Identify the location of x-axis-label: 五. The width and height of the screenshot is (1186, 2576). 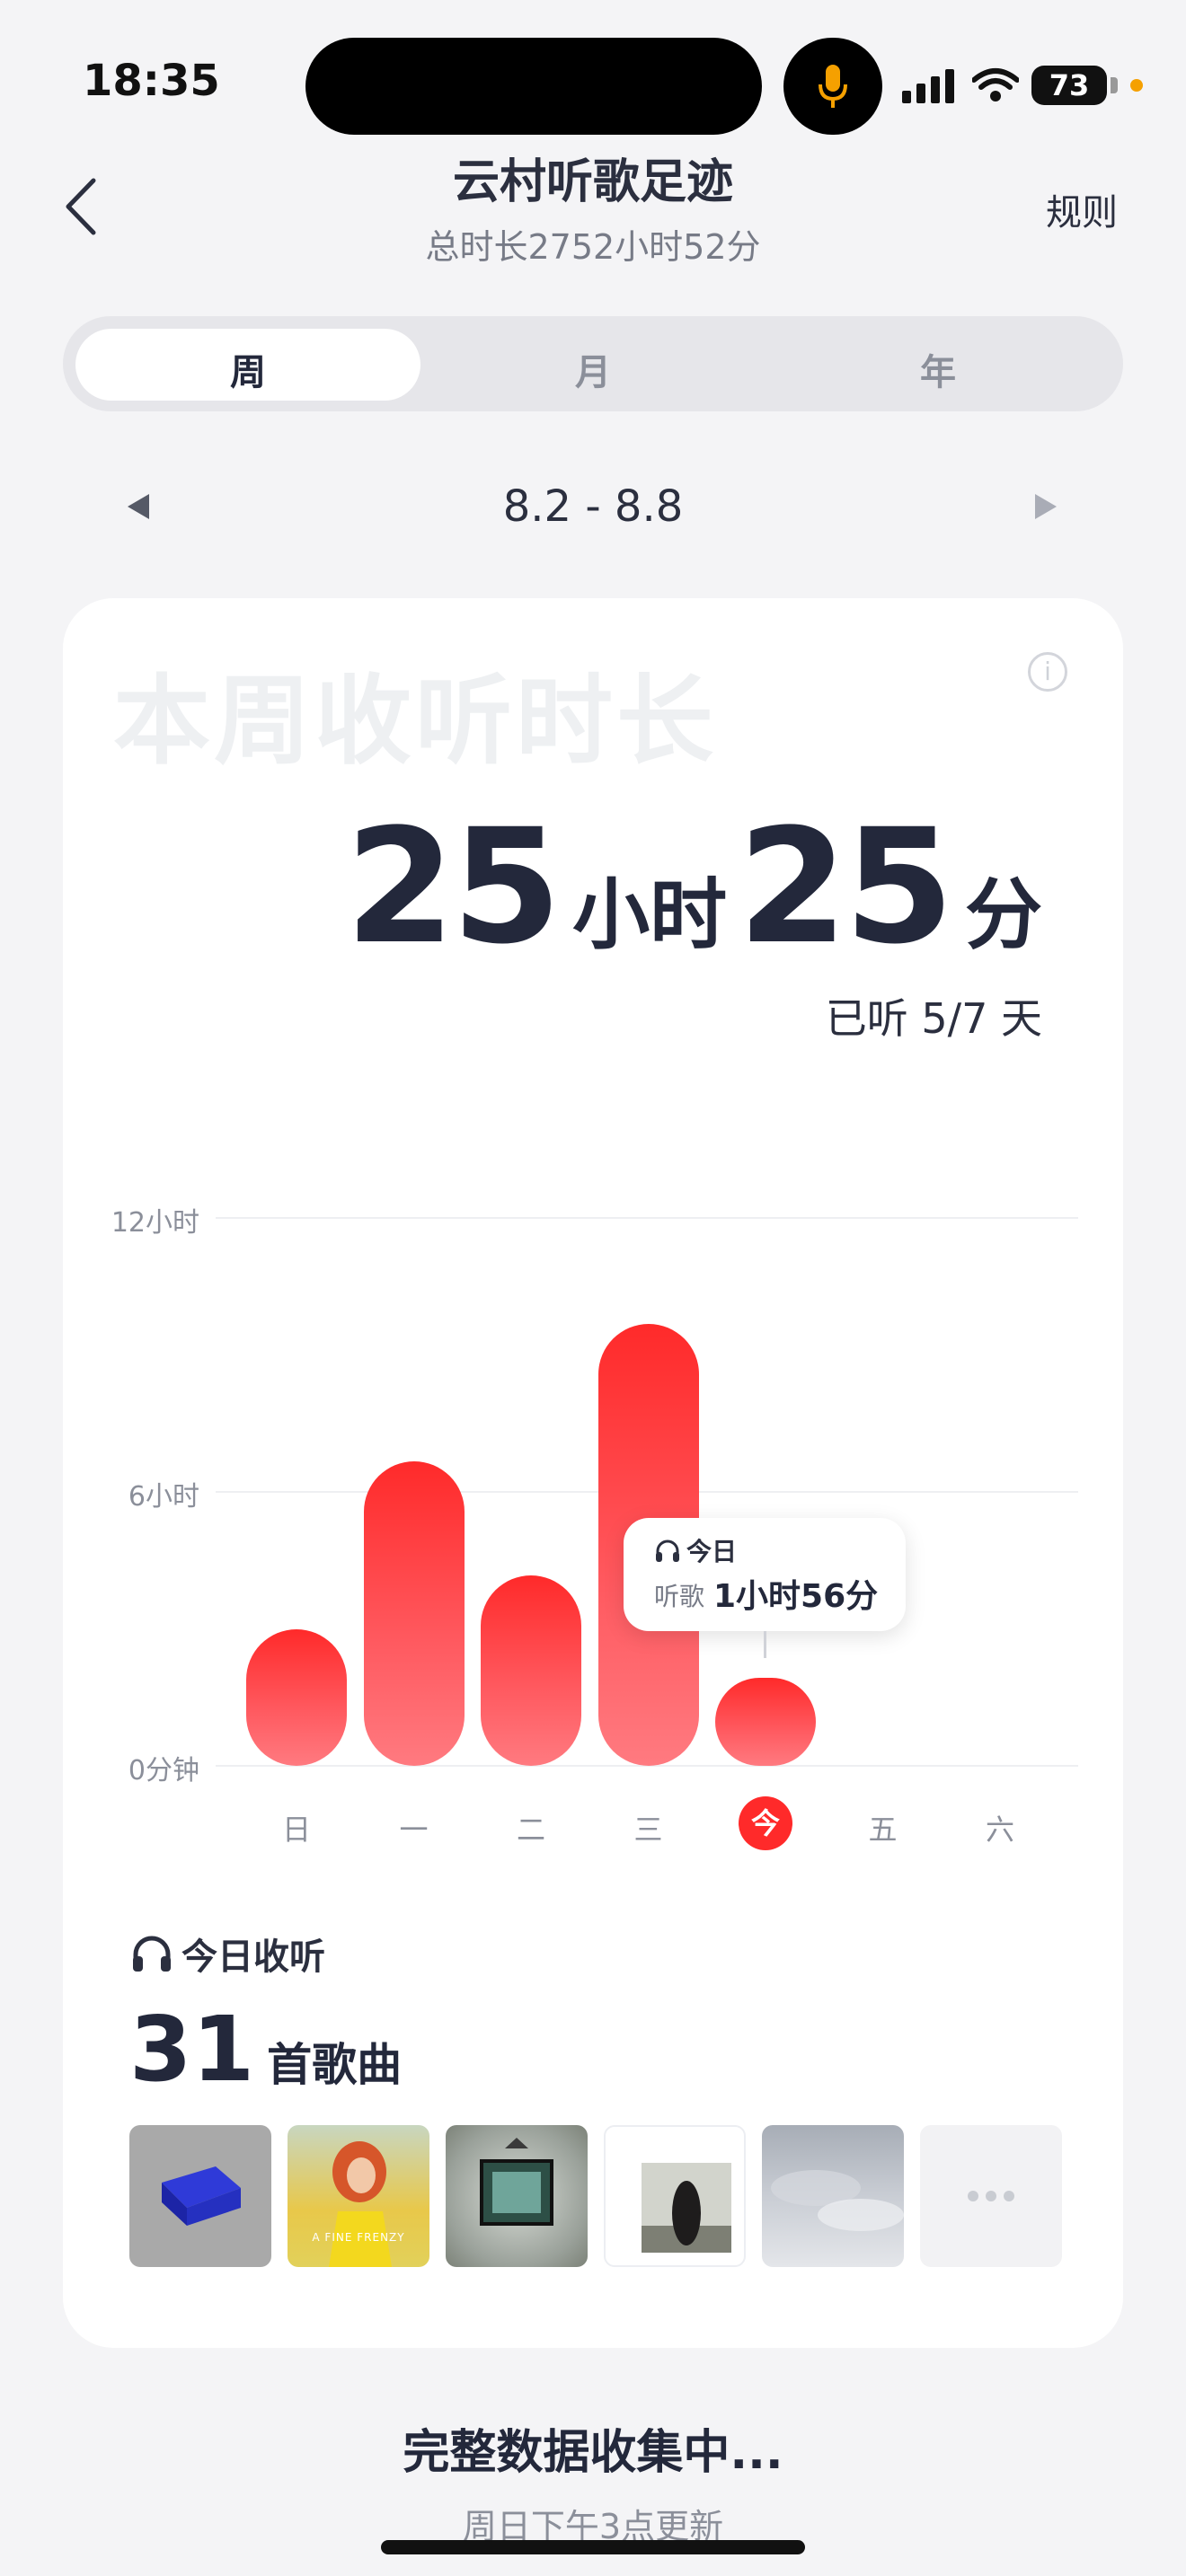
(883, 1827).